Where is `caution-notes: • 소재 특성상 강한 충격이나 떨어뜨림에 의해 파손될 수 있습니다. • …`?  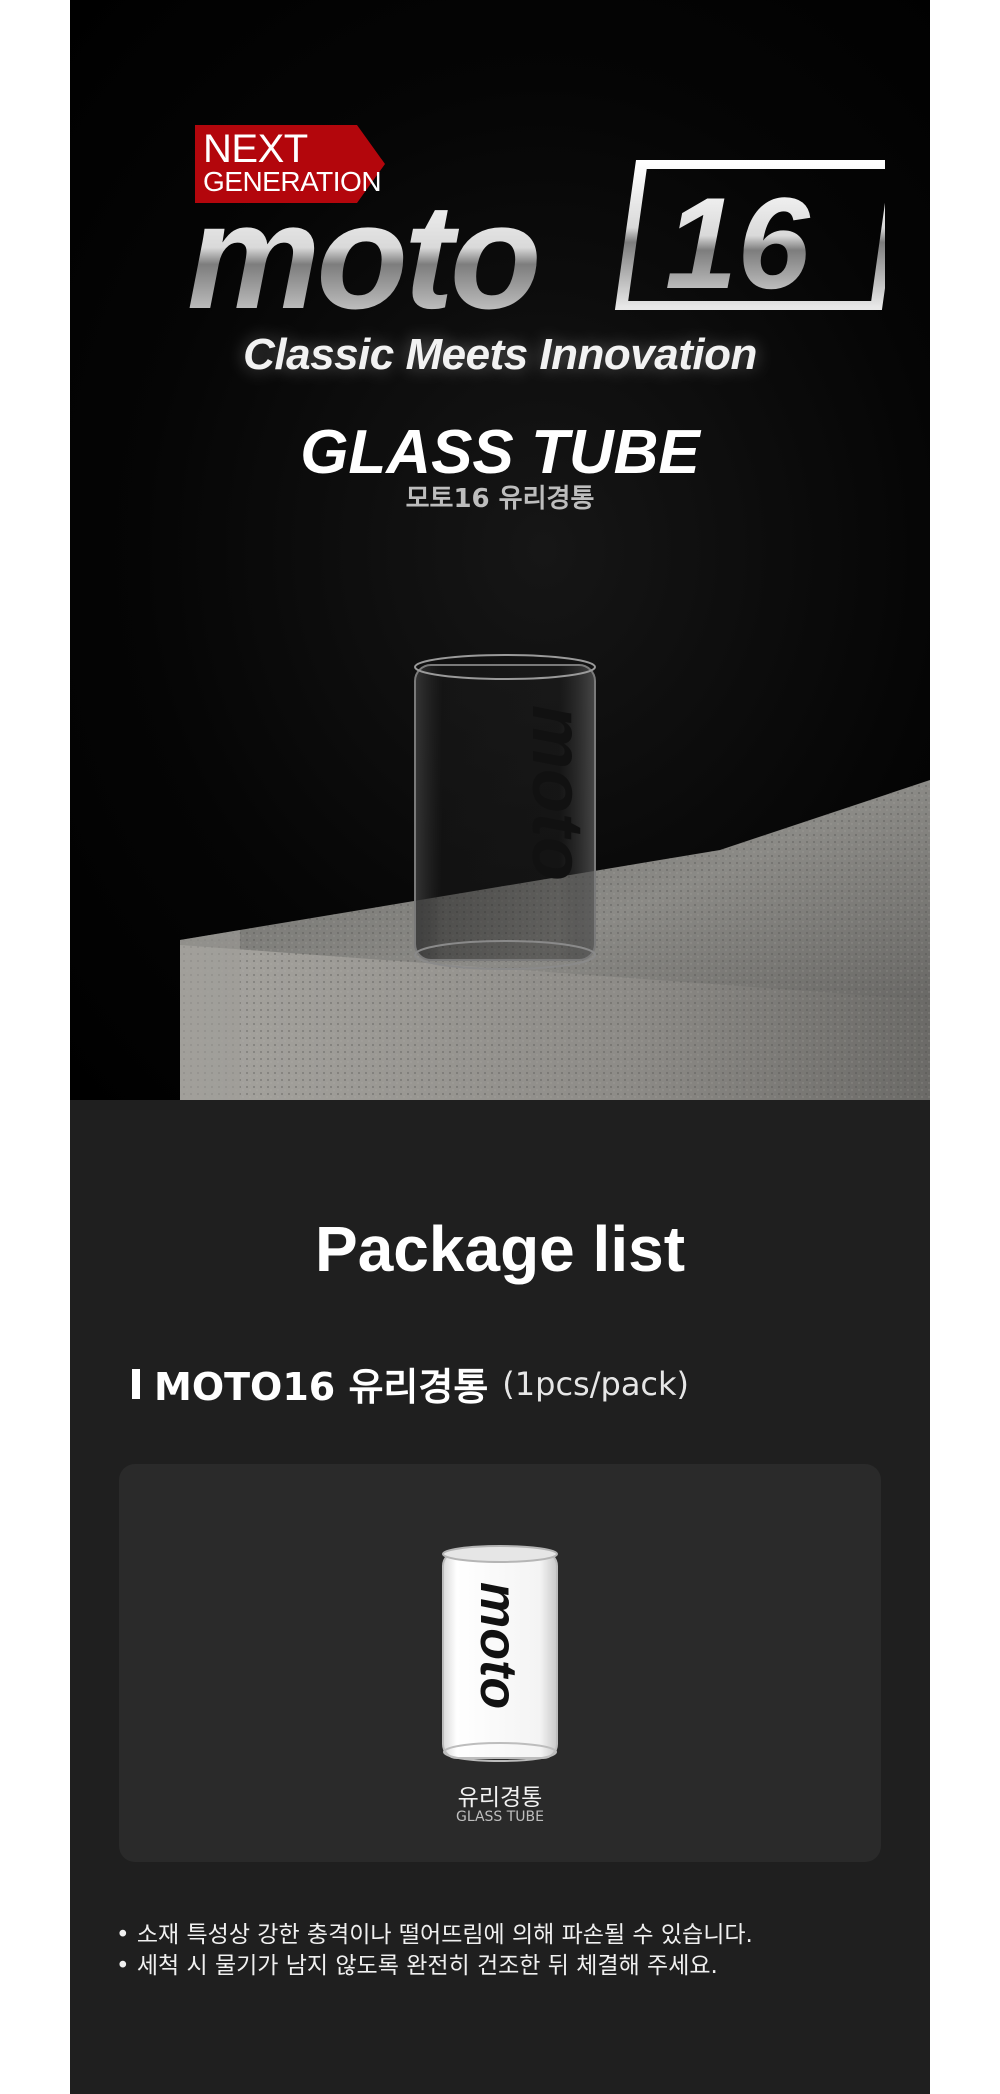 caution-notes: • 소재 특성상 강한 충격이나 떨어뜨림에 의해 파손될 수 있습니다. • … is located at coordinates (434, 1951).